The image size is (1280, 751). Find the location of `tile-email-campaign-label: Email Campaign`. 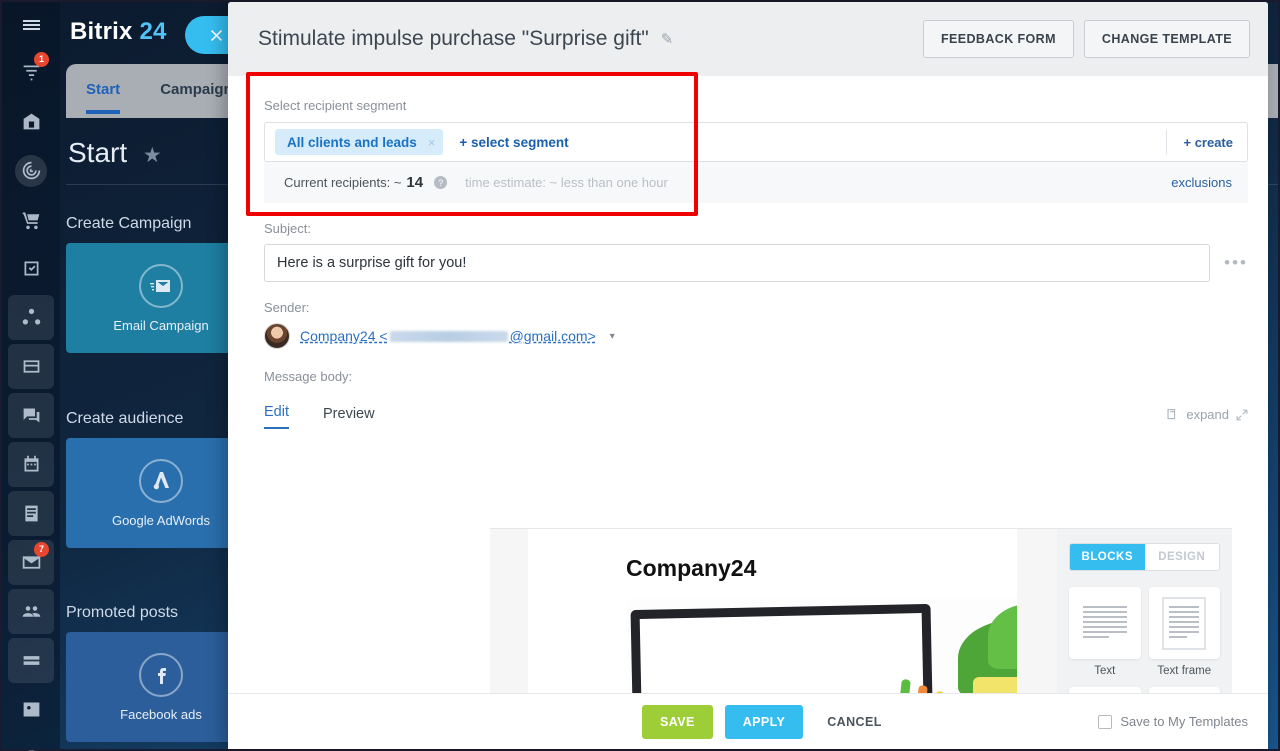

tile-email-campaign-label: Email Campaign is located at coordinates (161, 325).